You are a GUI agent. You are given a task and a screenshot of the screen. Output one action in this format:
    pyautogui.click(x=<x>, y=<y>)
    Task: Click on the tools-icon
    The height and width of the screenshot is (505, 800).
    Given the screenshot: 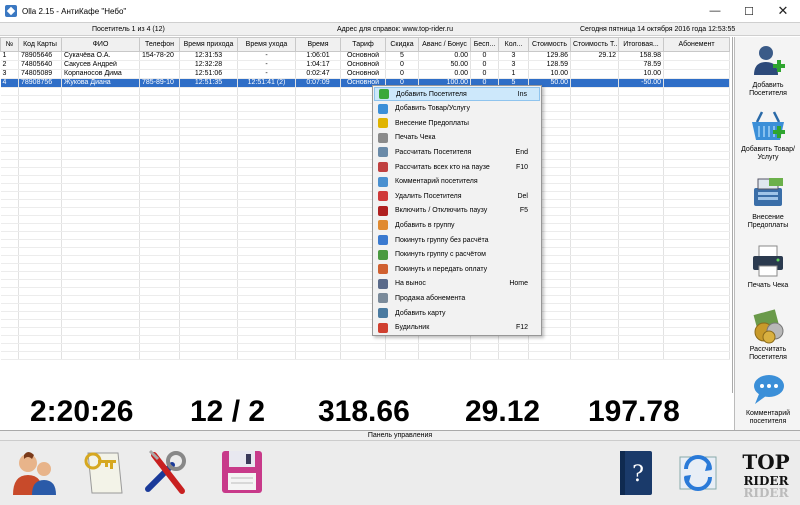 What is the action you would take?
    pyautogui.click(x=166, y=473)
    